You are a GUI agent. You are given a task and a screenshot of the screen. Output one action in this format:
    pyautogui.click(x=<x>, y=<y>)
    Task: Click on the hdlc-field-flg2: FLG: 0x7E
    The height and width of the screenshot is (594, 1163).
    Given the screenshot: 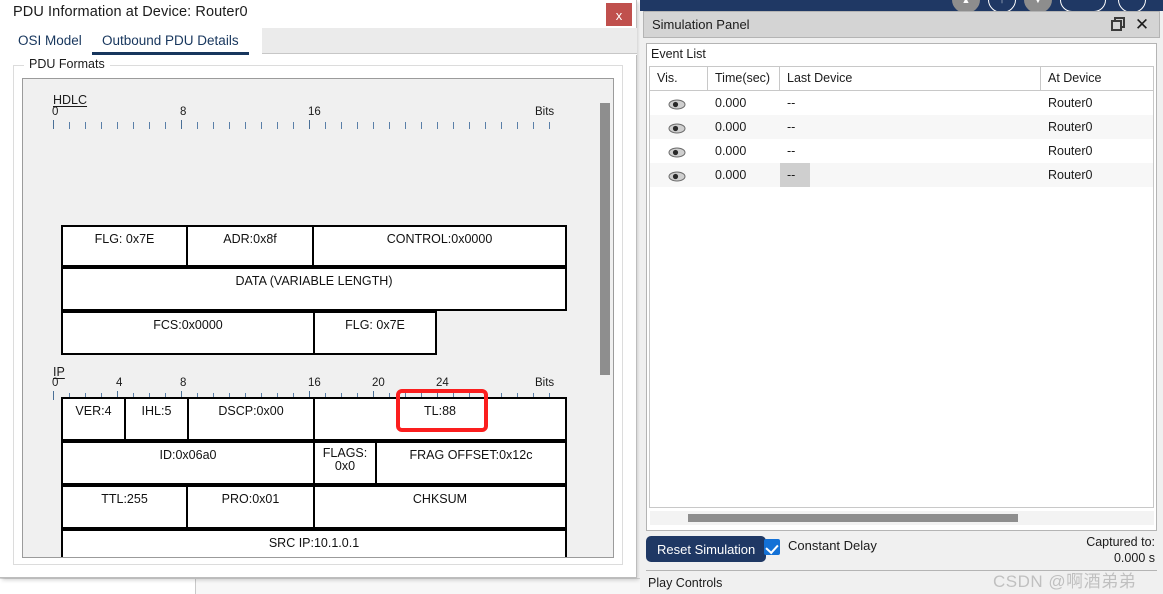 What is the action you would take?
    pyautogui.click(x=375, y=333)
    